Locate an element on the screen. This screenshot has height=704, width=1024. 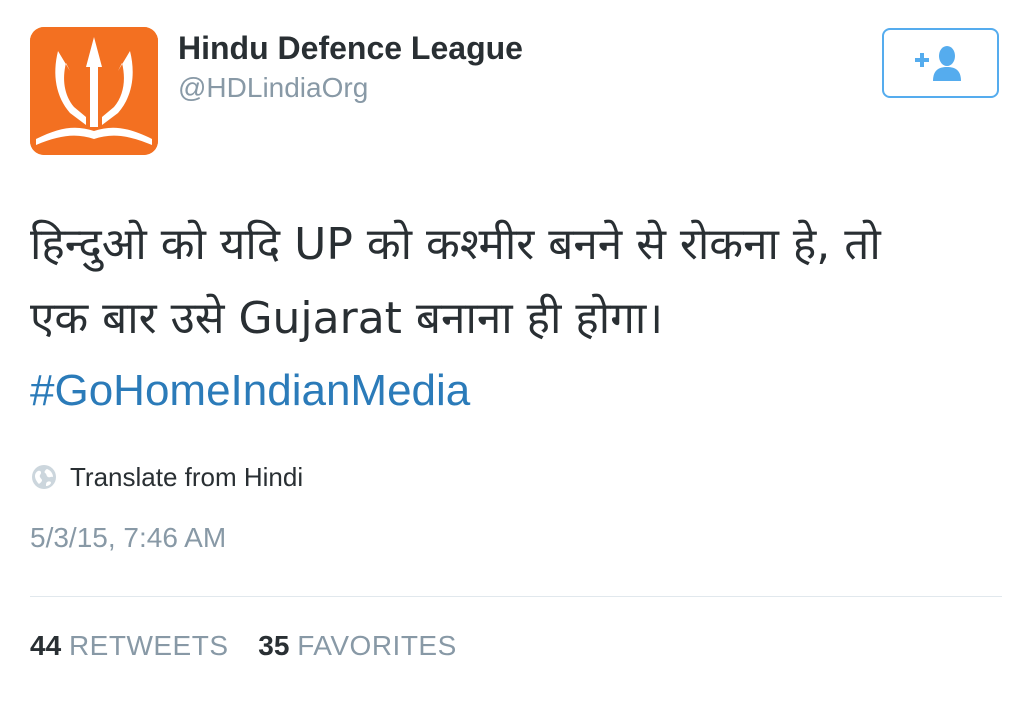
translate-label: Translate from Hindi is located at coordinates (187, 476).